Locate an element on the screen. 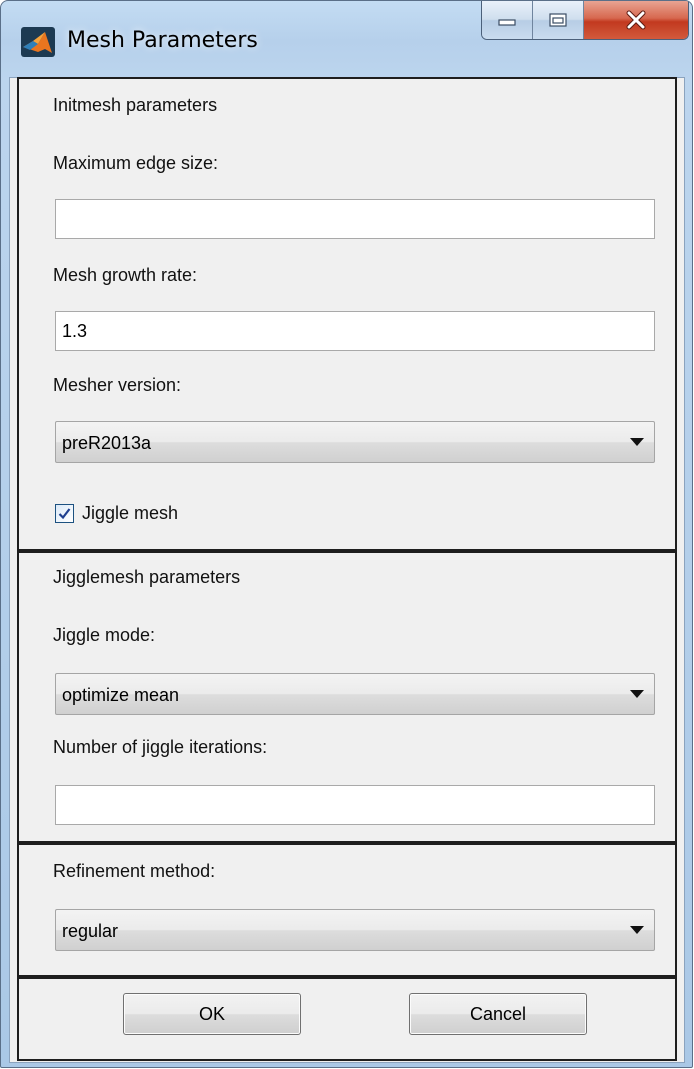 The height and width of the screenshot is (1069, 694). maximize-icon is located at coordinates (558, 20).